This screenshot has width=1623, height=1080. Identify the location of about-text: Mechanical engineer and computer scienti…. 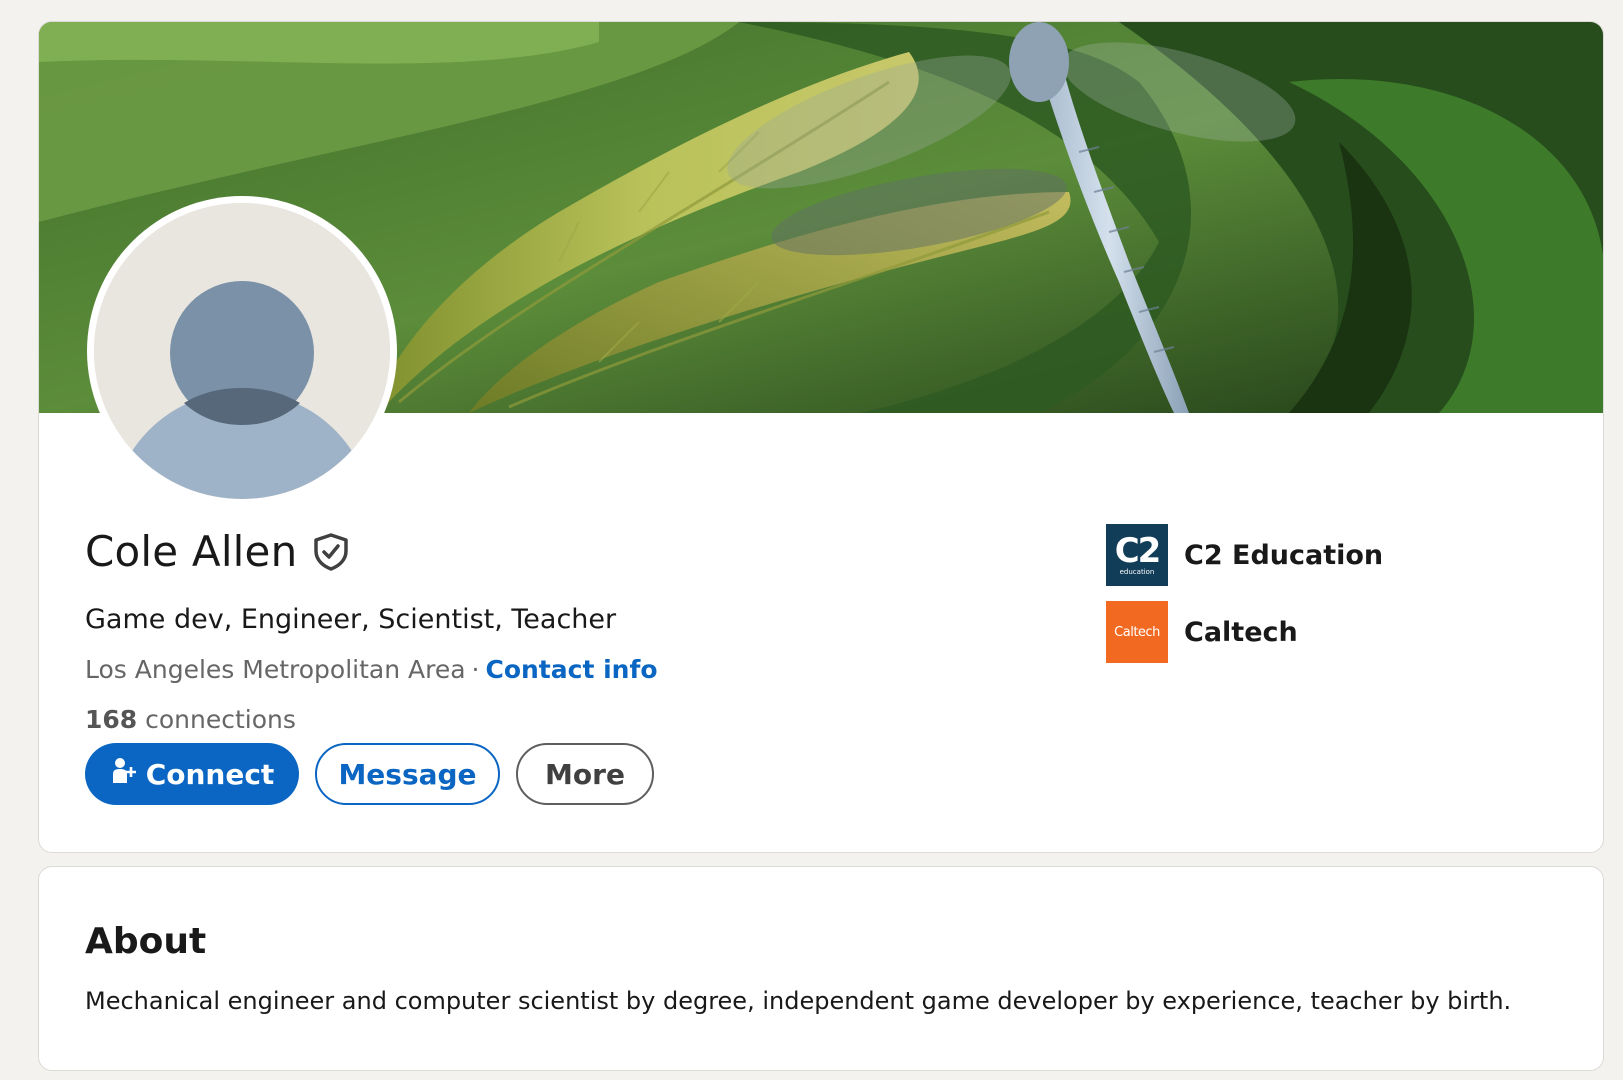
(798, 1001).